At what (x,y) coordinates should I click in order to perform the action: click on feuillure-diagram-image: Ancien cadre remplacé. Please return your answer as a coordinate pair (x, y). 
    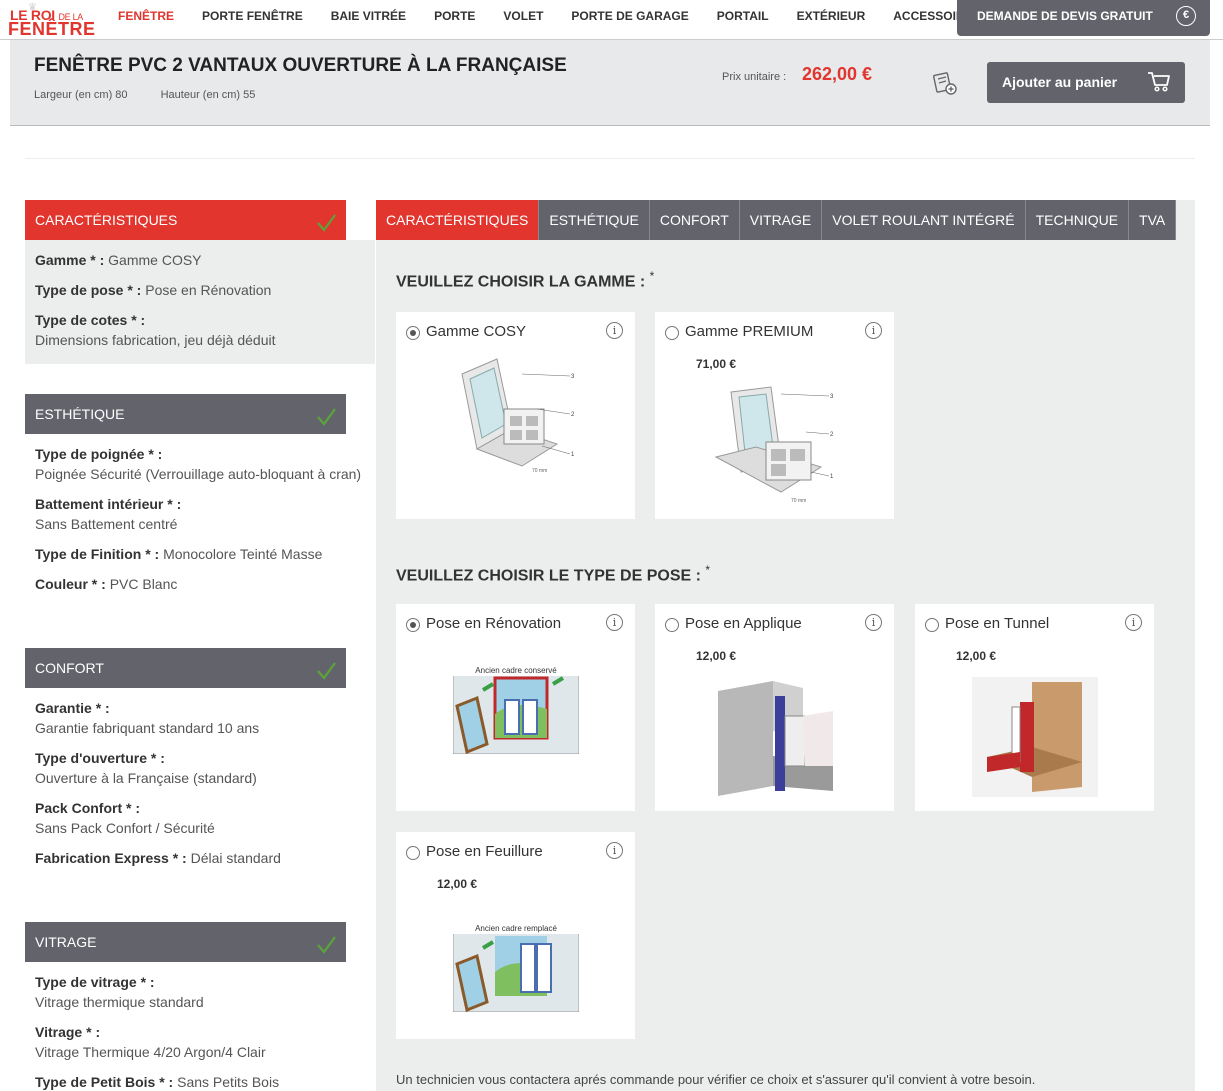
    Looking at the image, I should click on (516, 967).